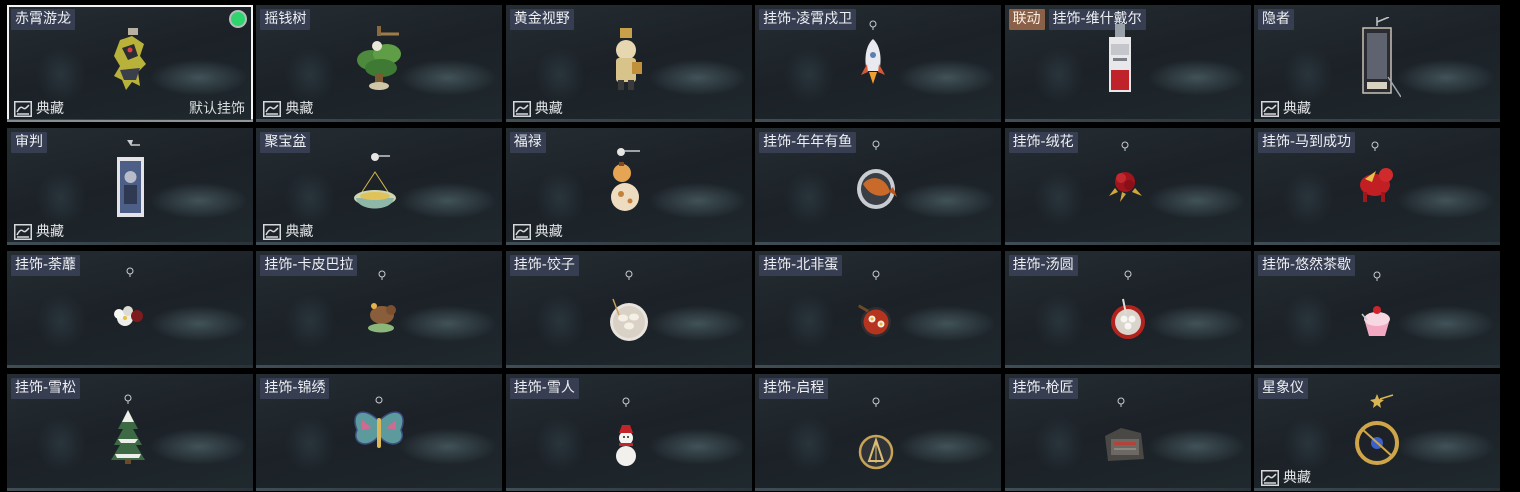 The image size is (1520, 492). I want to click on dragon-figure-icon, so click(130, 62).